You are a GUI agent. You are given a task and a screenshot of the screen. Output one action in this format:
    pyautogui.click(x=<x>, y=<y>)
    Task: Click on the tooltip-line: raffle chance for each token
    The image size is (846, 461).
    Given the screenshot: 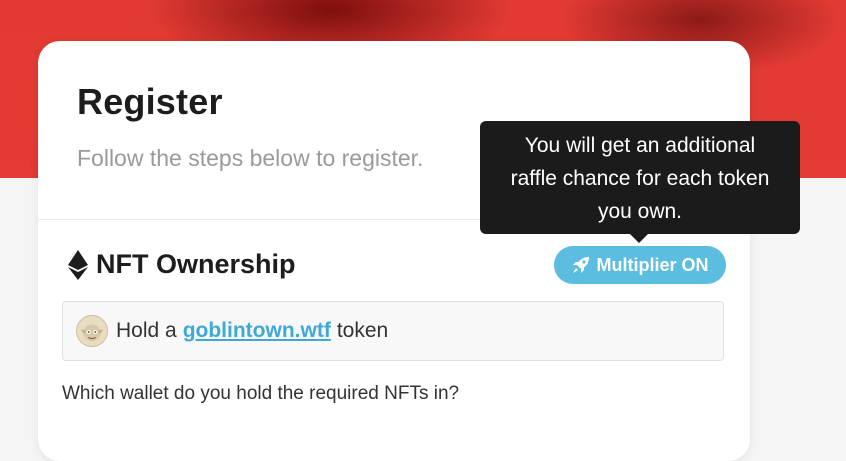 What is the action you would take?
    pyautogui.click(x=640, y=178)
    